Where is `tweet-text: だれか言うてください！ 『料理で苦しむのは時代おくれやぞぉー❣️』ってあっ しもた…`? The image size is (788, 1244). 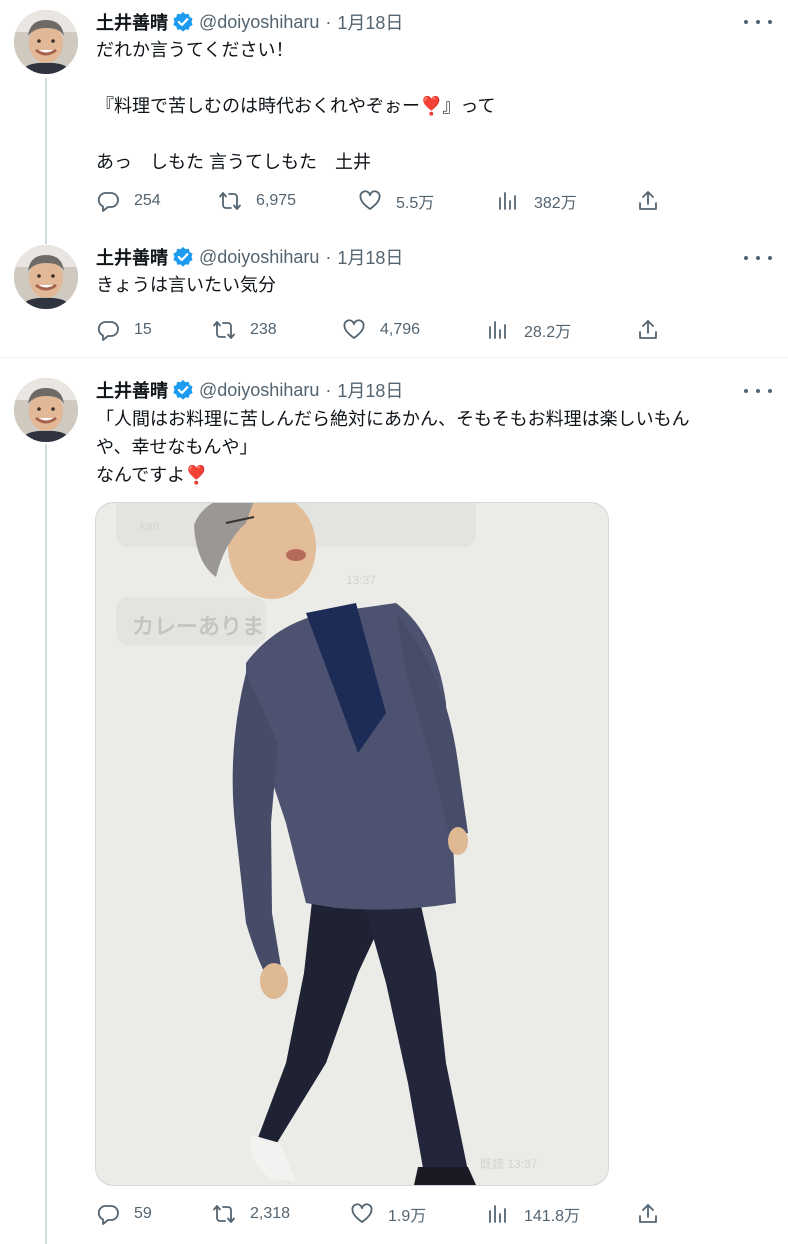 tweet-text: だれか言うてください！ 『料理で苦しむのは時代おくれやぞぉー❣️』ってあっ しもた… is located at coordinates (431, 106).